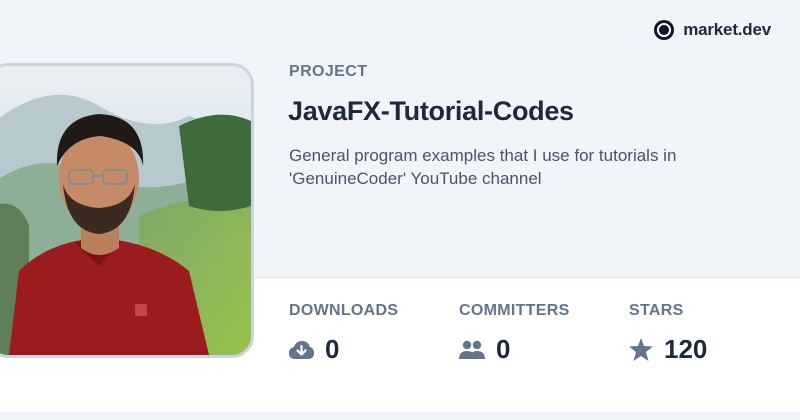  I want to click on stat-label: COMMITTERS, so click(514, 310).